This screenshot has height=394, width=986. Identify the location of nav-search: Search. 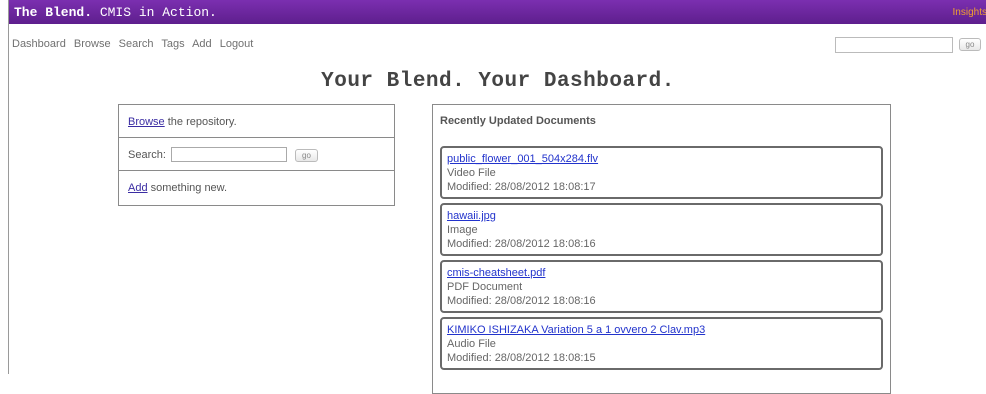
(136, 44).